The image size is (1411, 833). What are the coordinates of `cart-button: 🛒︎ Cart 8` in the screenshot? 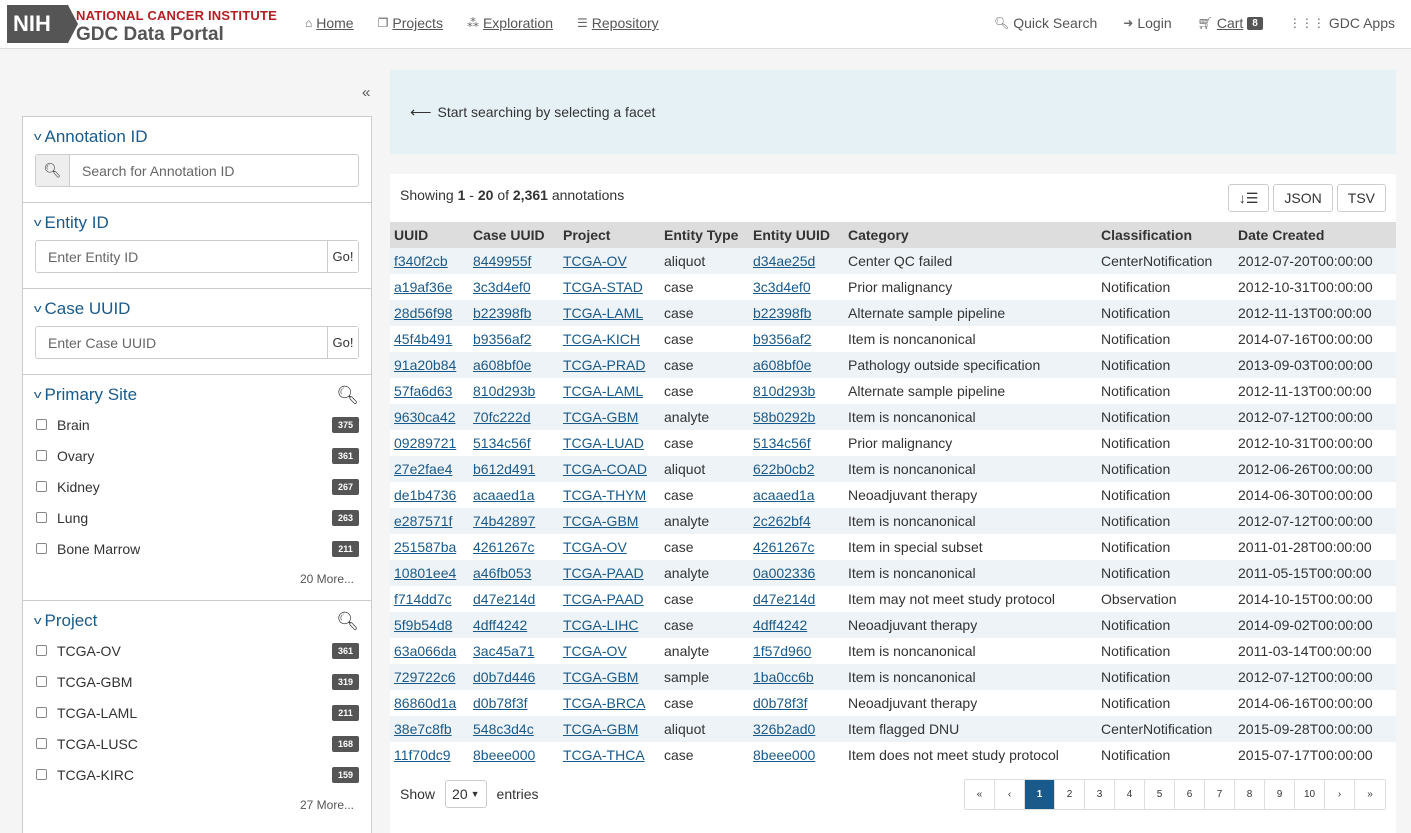 It's located at (1230, 23).